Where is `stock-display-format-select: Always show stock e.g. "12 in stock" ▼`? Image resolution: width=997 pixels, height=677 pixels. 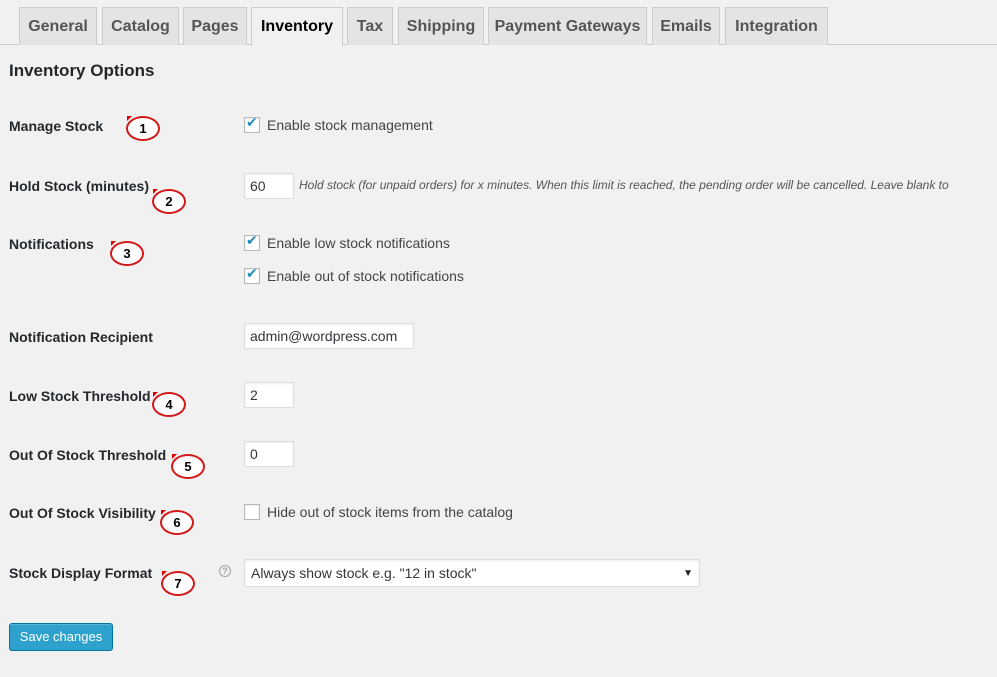
stock-display-format-select: Always show stock e.g. "12 in stock" ▼ is located at coordinates (472, 573).